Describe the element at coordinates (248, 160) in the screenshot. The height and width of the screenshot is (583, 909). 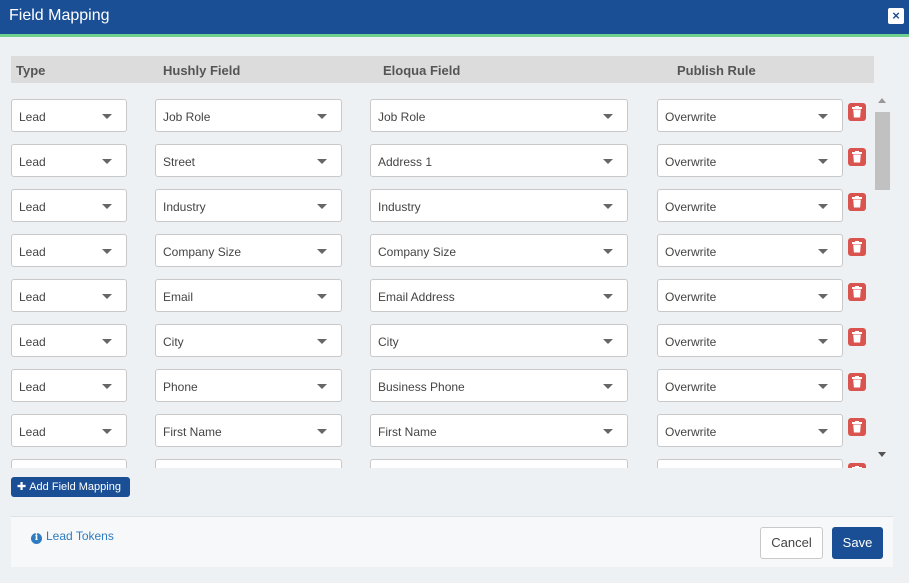
I see `hushly-field-select: Street` at that location.